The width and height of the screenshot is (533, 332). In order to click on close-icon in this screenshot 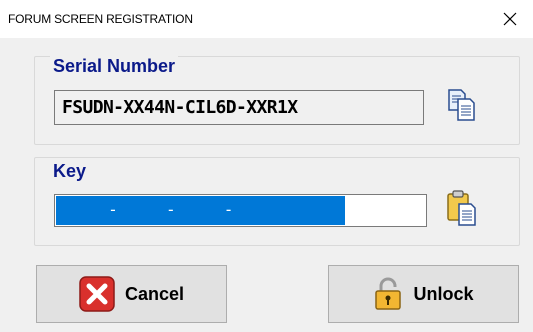, I will do `click(510, 19)`.